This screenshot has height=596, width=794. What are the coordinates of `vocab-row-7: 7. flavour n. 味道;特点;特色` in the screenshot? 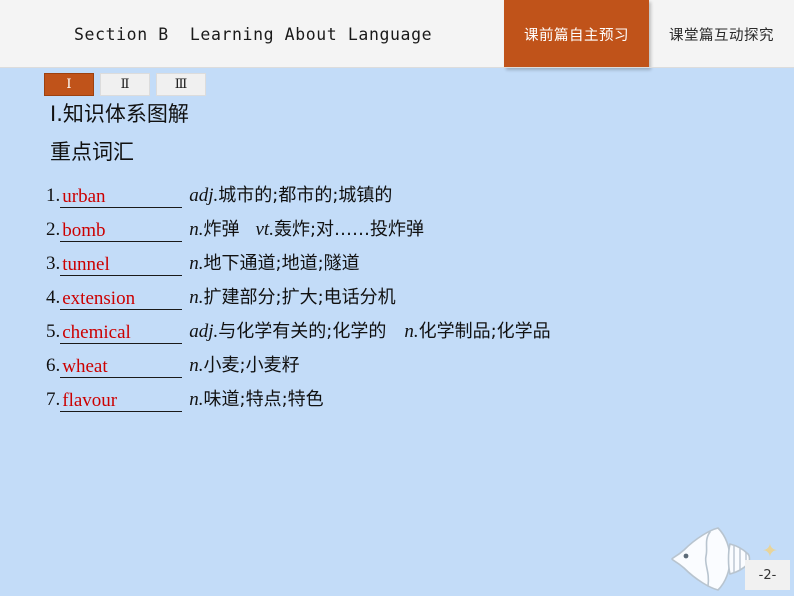 It's located at (420, 402).